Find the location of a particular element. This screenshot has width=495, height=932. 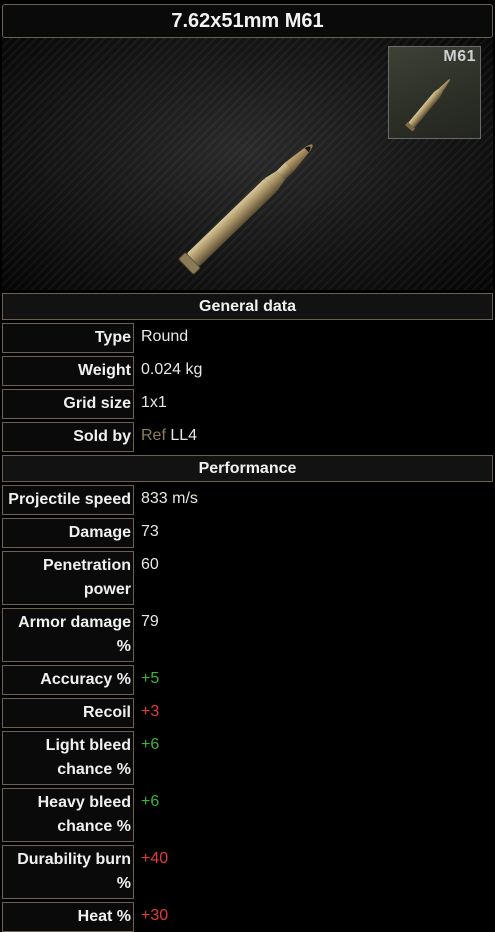

projectile-speed-value: 833 m/s is located at coordinates (169, 498).